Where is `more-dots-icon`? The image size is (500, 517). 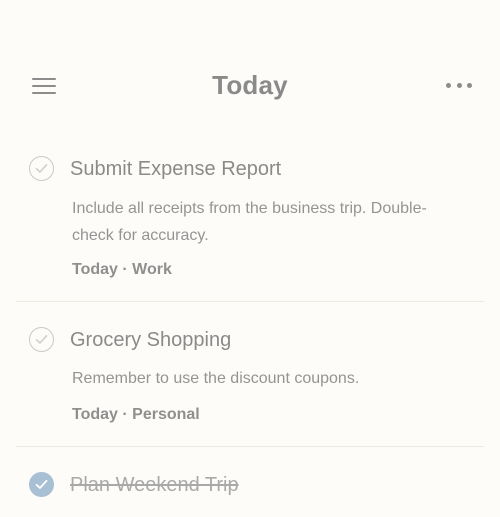
more-dots-icon is located at coordinates (448, 85).